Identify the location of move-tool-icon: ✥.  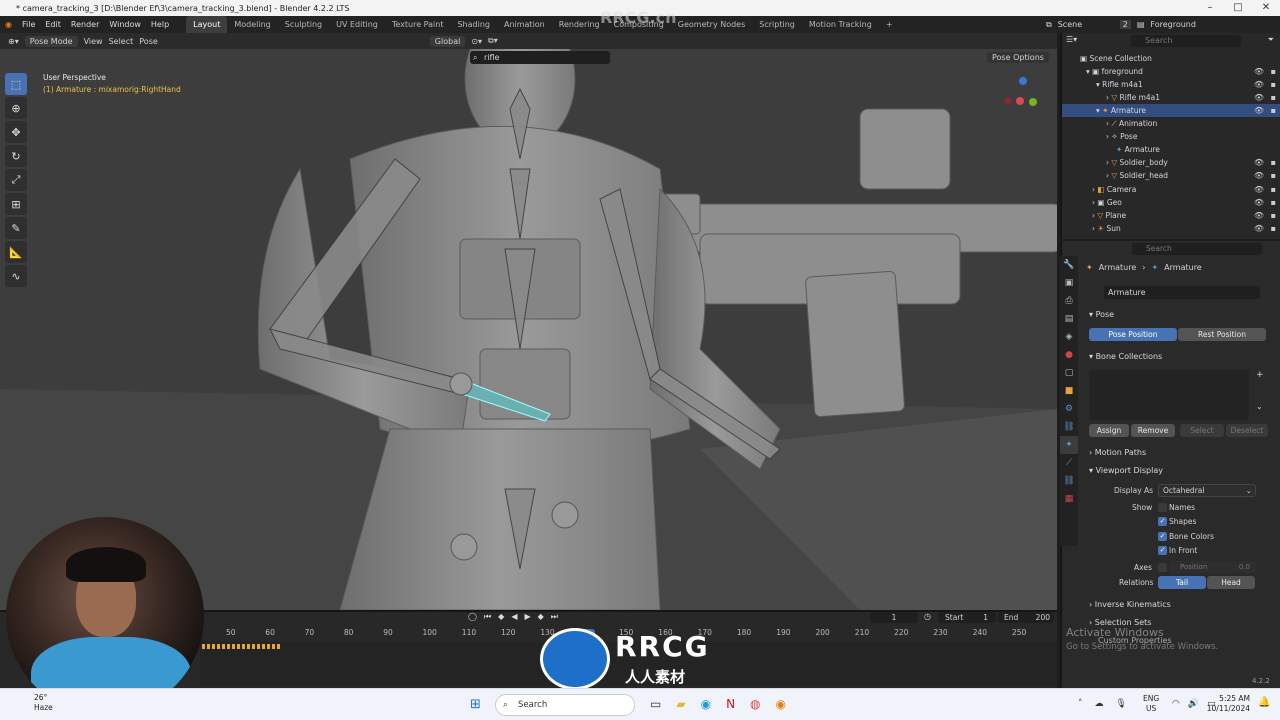
(16, 132).